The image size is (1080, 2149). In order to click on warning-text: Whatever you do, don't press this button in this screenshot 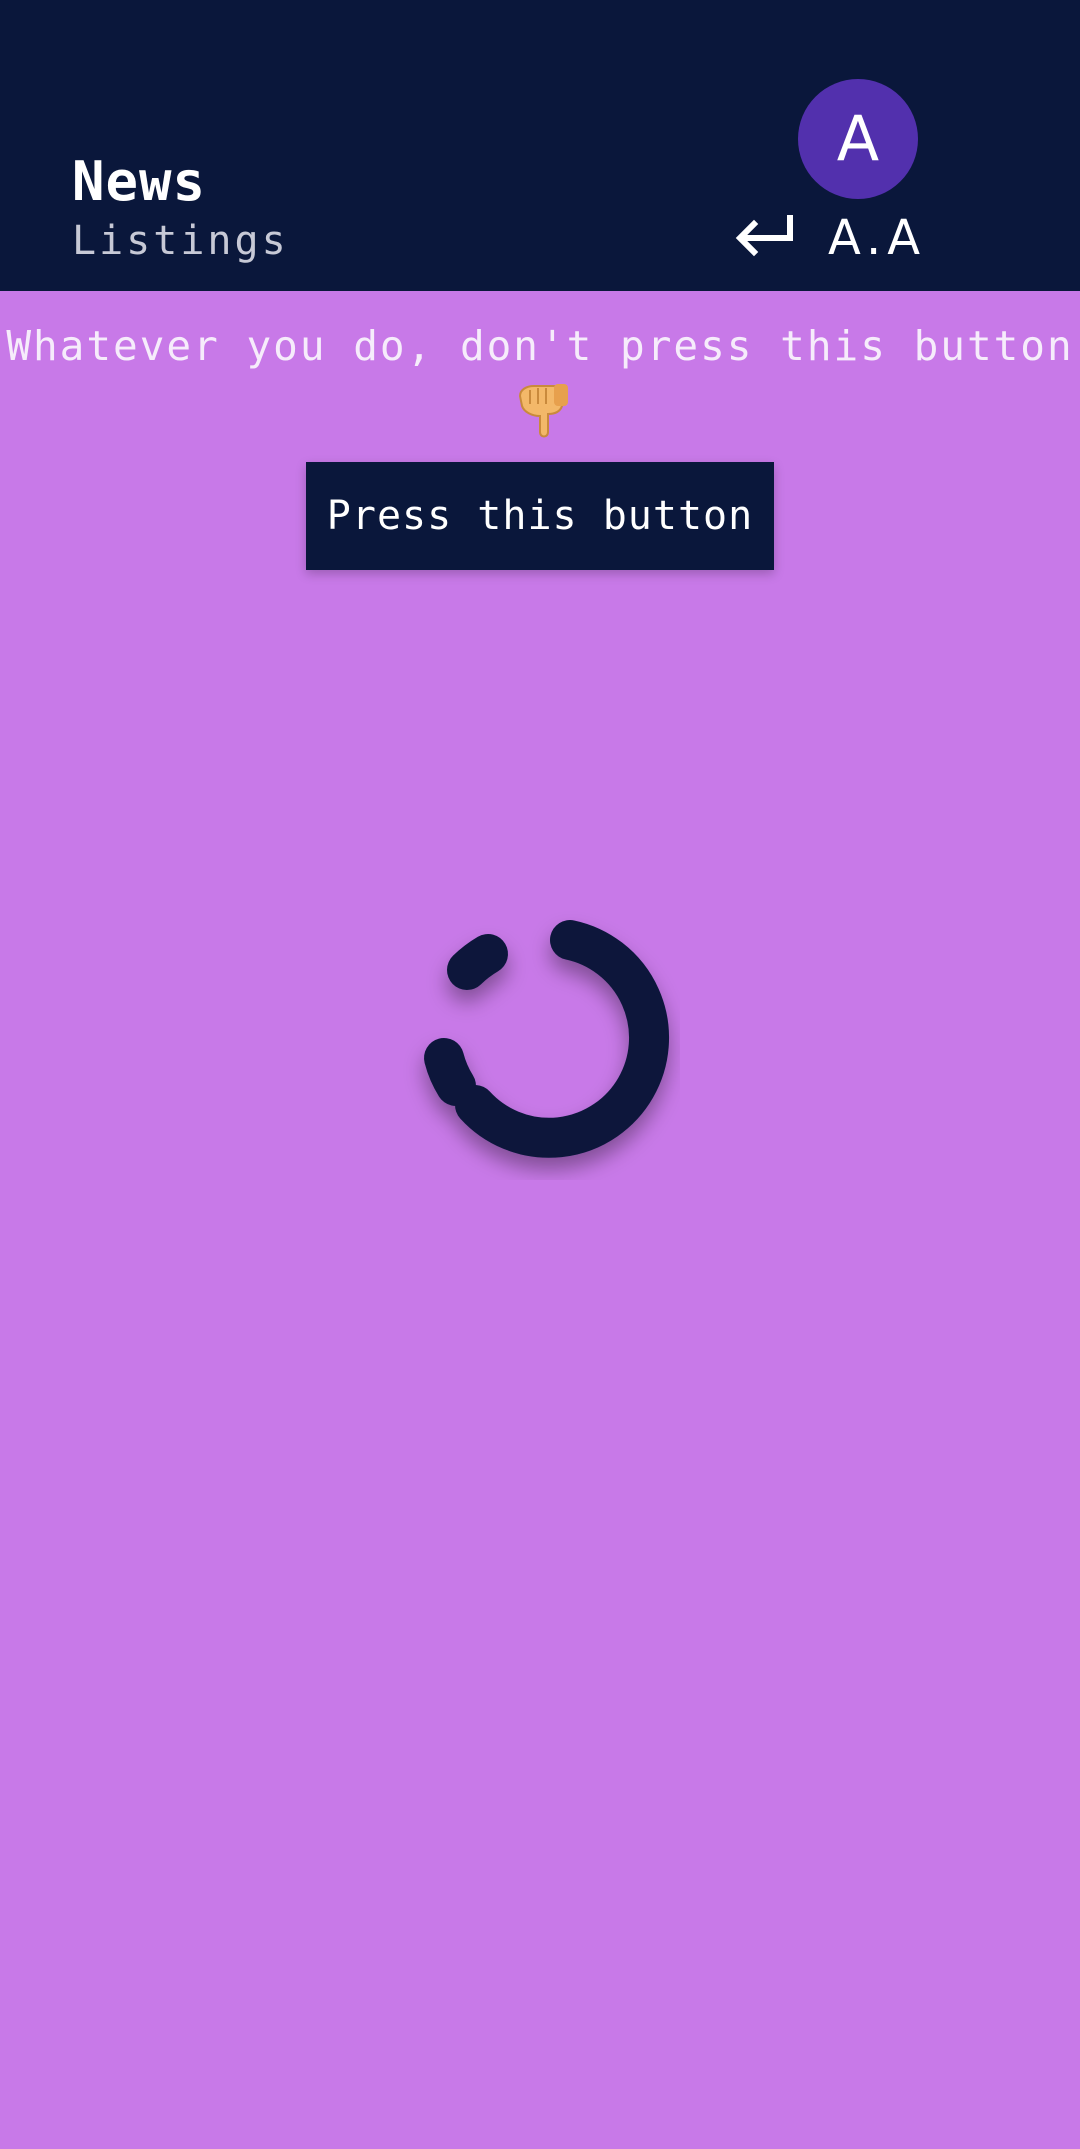, I will do `click(540, 346)`.